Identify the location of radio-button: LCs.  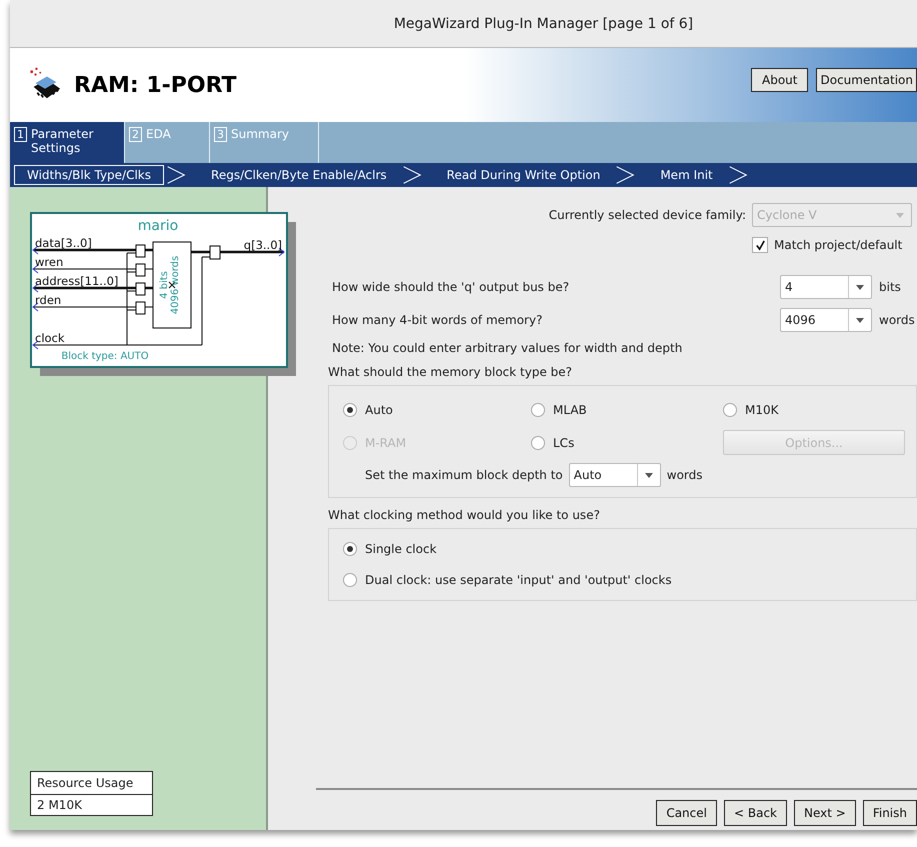
(627, 442).